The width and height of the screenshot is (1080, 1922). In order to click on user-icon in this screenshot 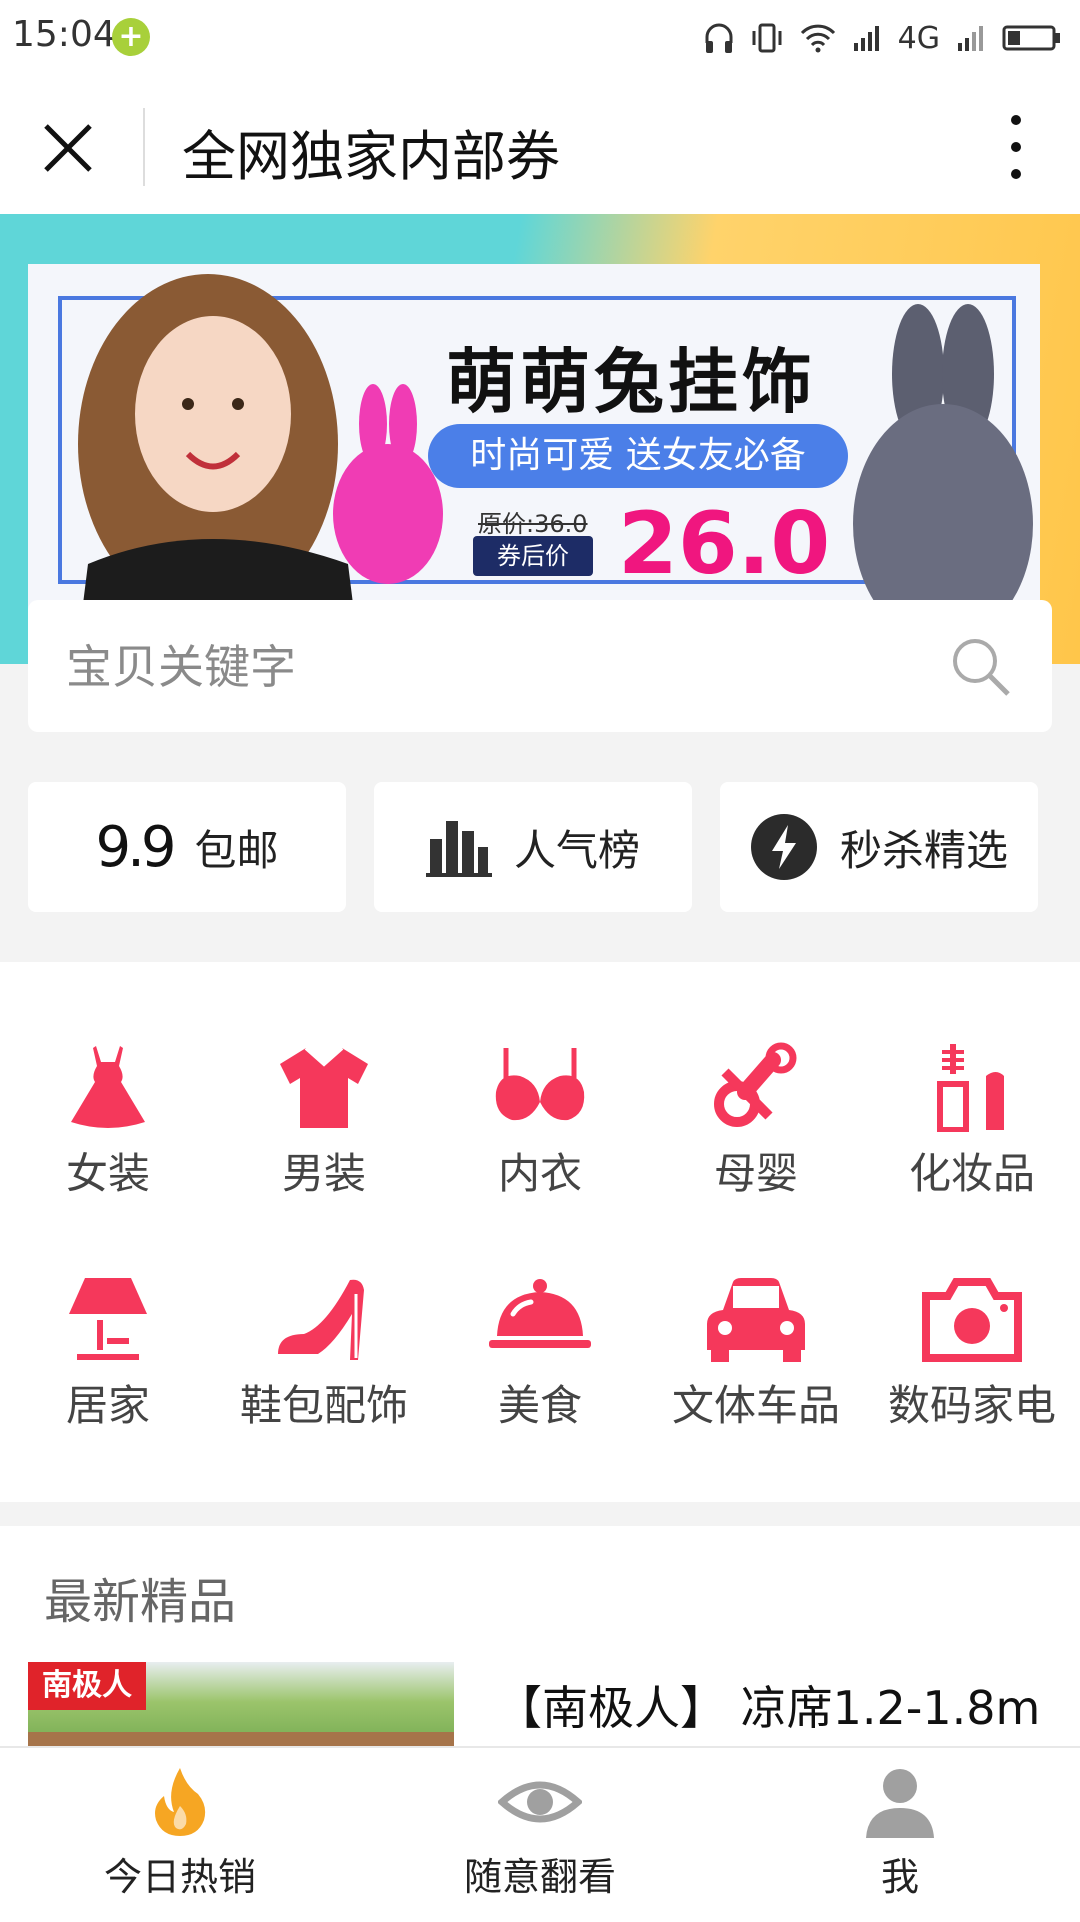, I will do `click(900, 1803)`.